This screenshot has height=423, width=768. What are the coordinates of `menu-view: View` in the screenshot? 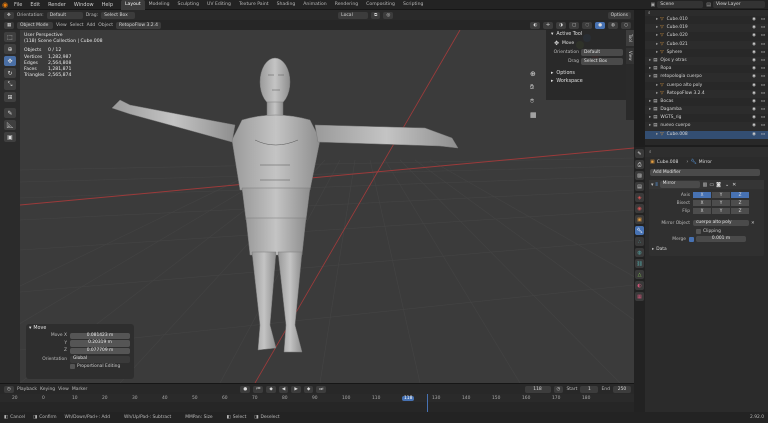 It's located at (61, 25).